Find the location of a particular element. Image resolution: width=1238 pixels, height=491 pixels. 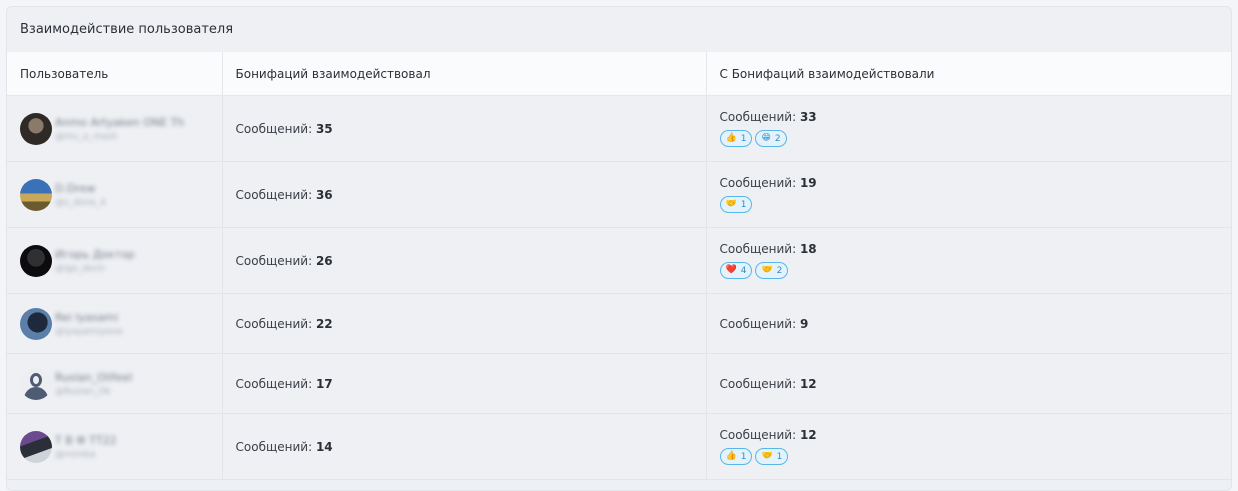

user-name: Т В Ф ТТ22 is located at coordinates (86, 440).